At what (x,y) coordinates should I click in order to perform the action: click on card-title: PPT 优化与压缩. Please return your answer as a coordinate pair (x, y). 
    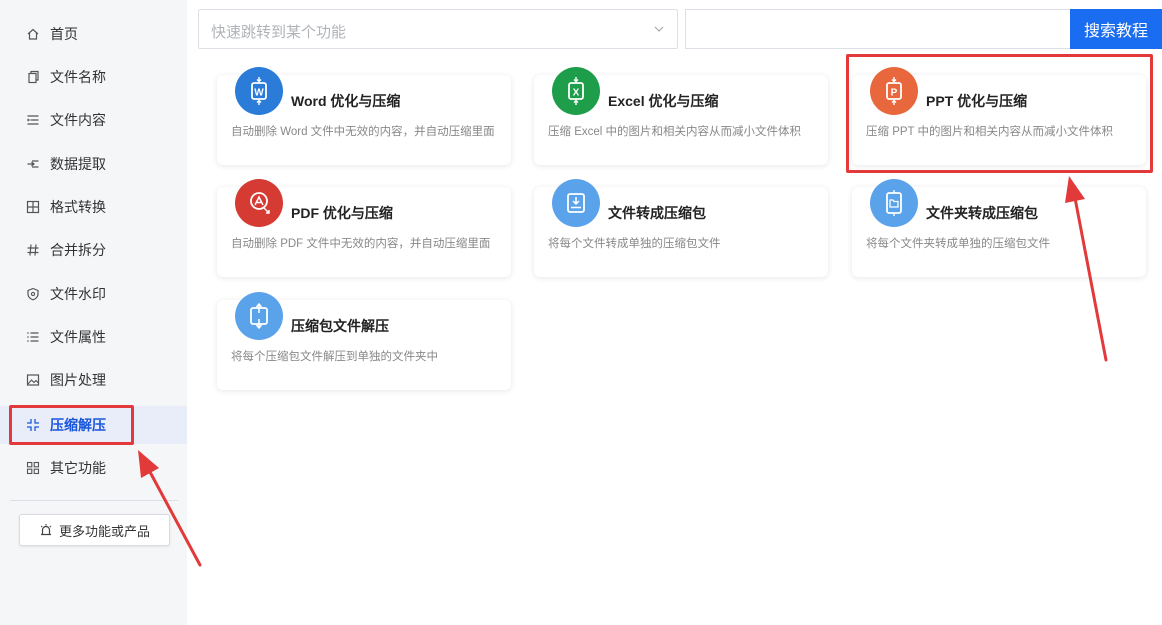
    Looking at the image, I should click on (977, 101).